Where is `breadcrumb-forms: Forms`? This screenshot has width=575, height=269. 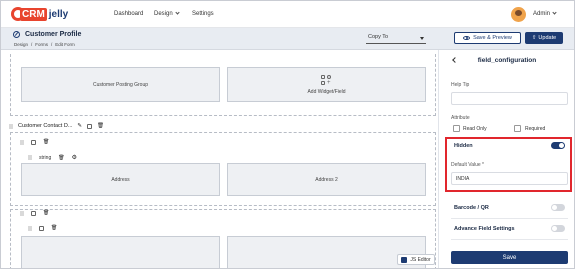 breadcrumb-forms: Forms is located at coordinates (41, 44).